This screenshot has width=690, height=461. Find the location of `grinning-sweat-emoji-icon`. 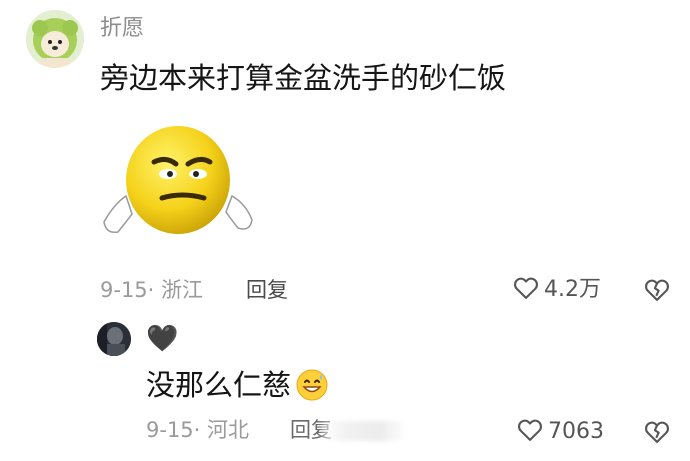

grinning-sweat-emoji-icon is located at coordinates (312, 385).